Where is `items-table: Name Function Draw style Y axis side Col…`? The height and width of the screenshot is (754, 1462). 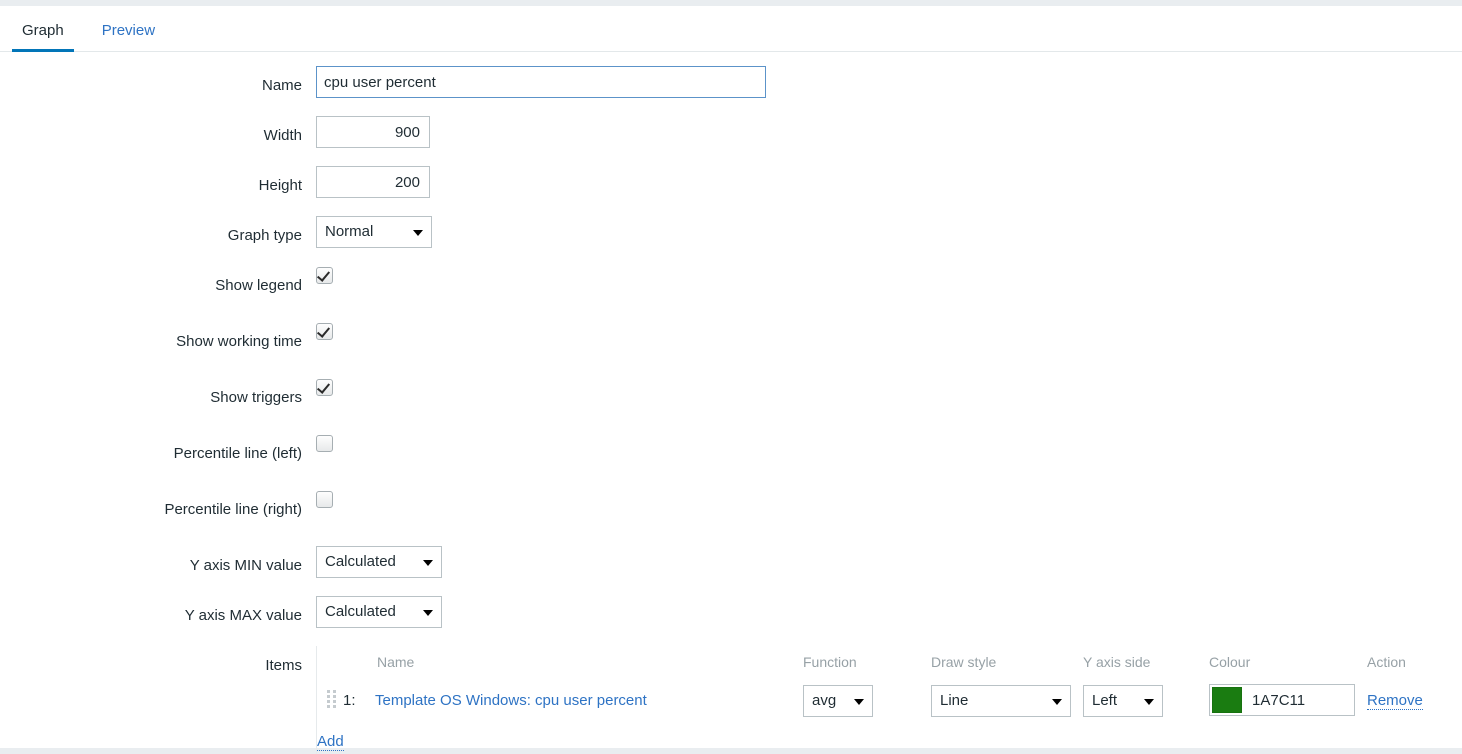
items-table: Name Function Draw style Y axis side Col… is located at coordinates (889, 700).